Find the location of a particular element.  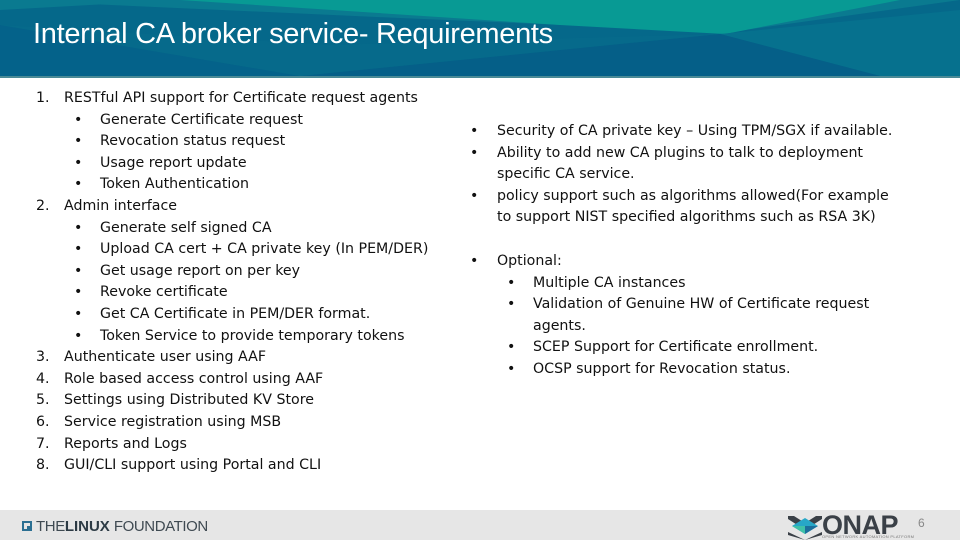

item-number: 5. is located at coordinates (43, 400).